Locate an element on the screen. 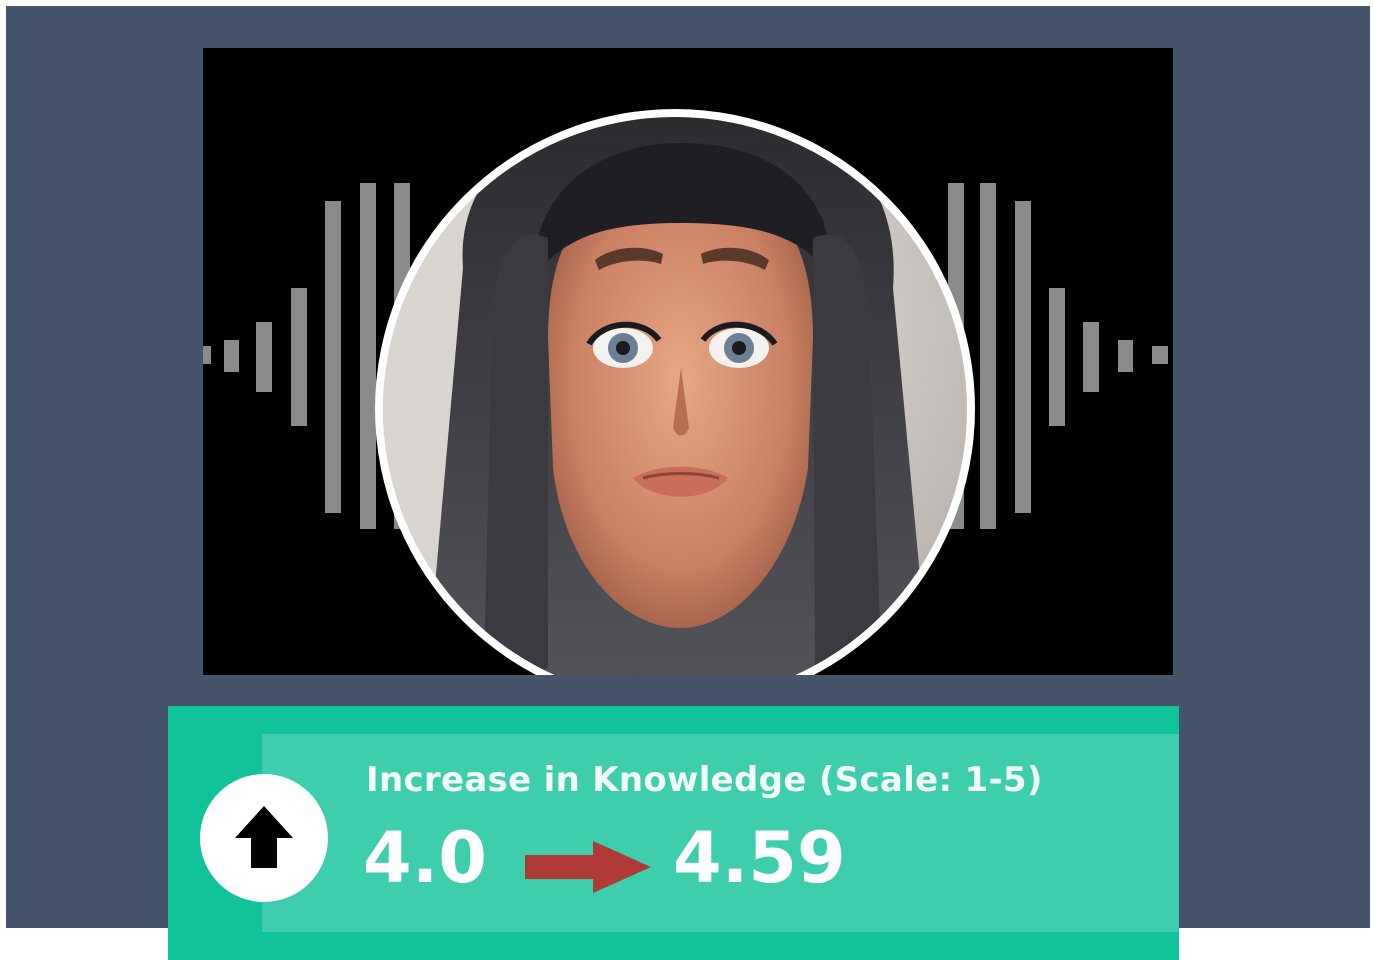  increase-badge is located at coordinates (264, 838).